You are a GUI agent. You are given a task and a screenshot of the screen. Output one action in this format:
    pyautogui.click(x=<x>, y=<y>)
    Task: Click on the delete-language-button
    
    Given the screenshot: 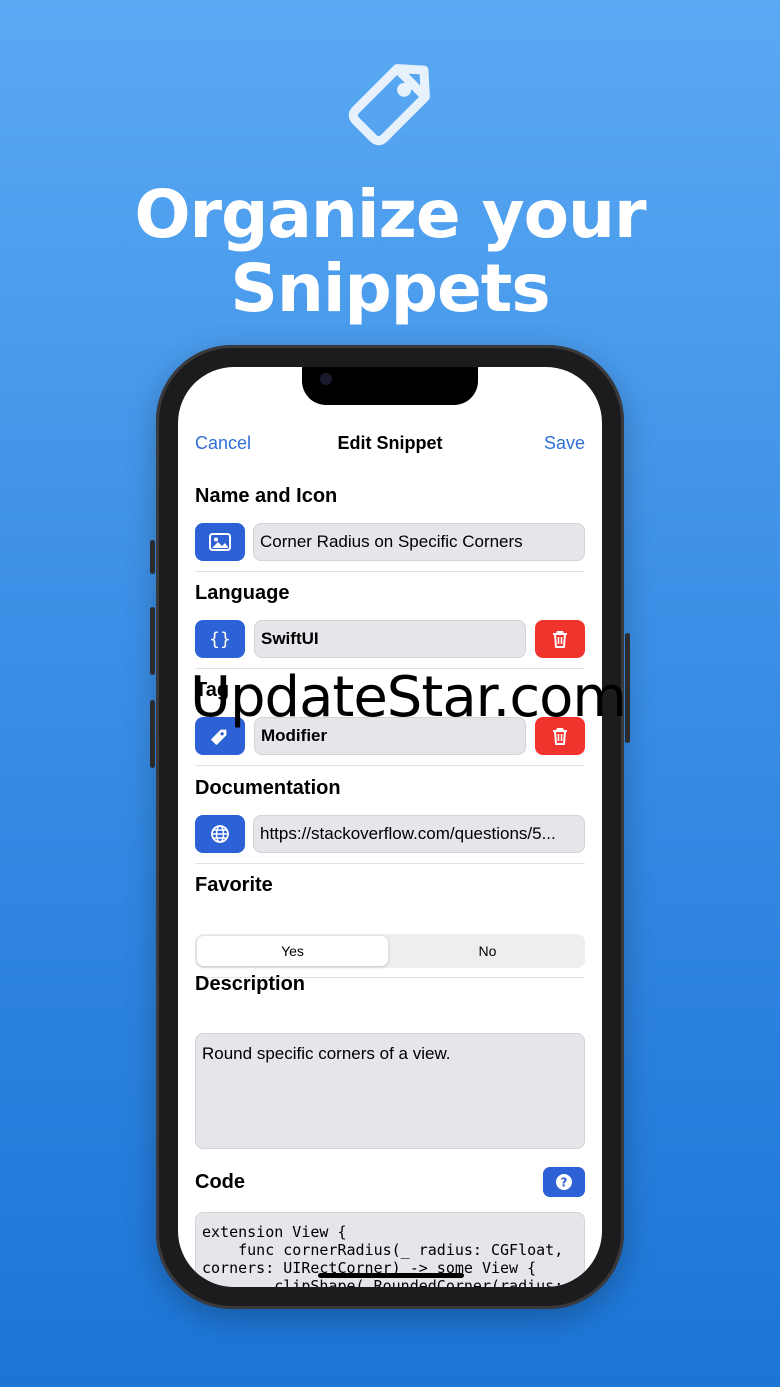 What is the action you would take?
    pyautogui.click(x=560, y=639)
    